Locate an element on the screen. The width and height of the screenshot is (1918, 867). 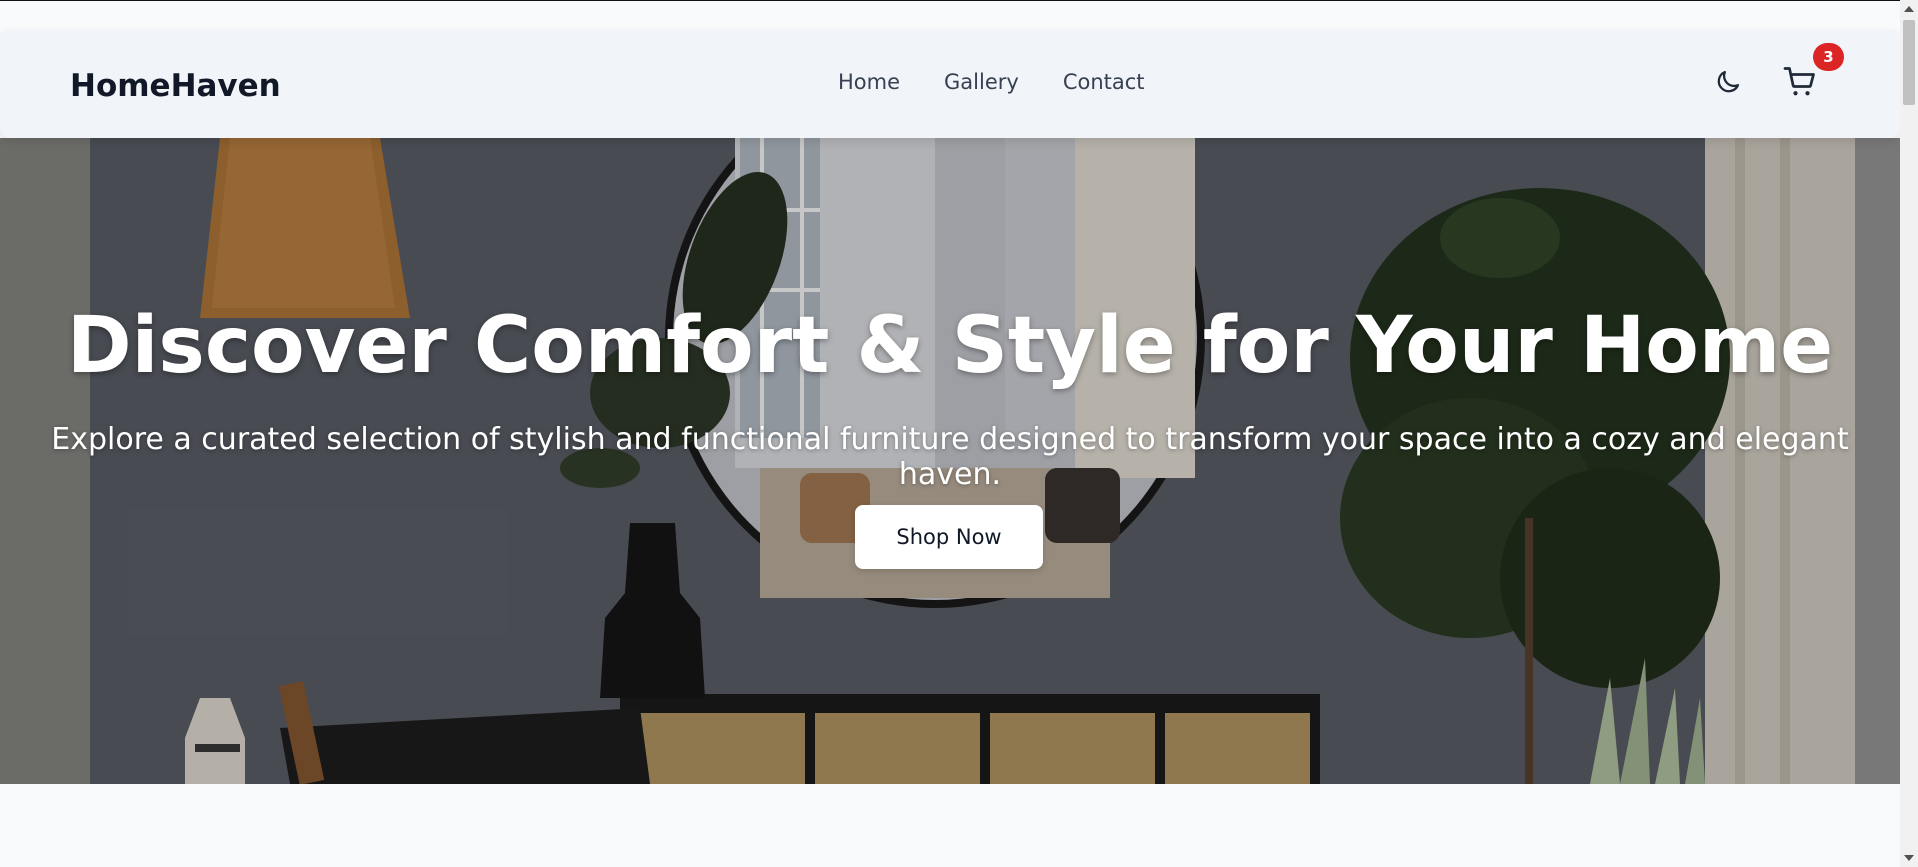
scroll-down-arrow-icon is located at coordinates (1909, 858).